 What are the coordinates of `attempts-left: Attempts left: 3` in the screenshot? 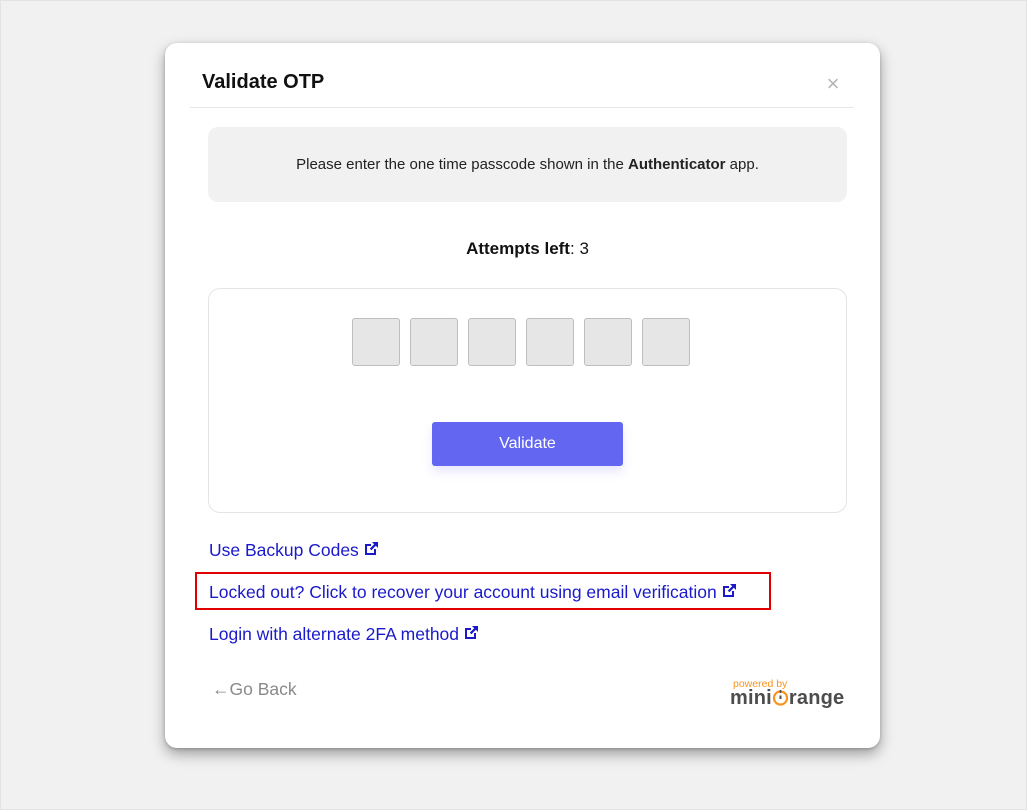 It's located at (527, 249).